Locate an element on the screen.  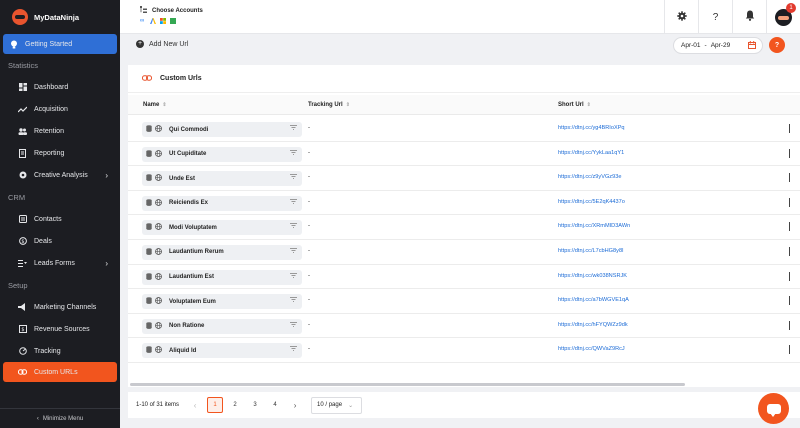
add-new-url-label: Add New Url is located at coordinates (169, 44).